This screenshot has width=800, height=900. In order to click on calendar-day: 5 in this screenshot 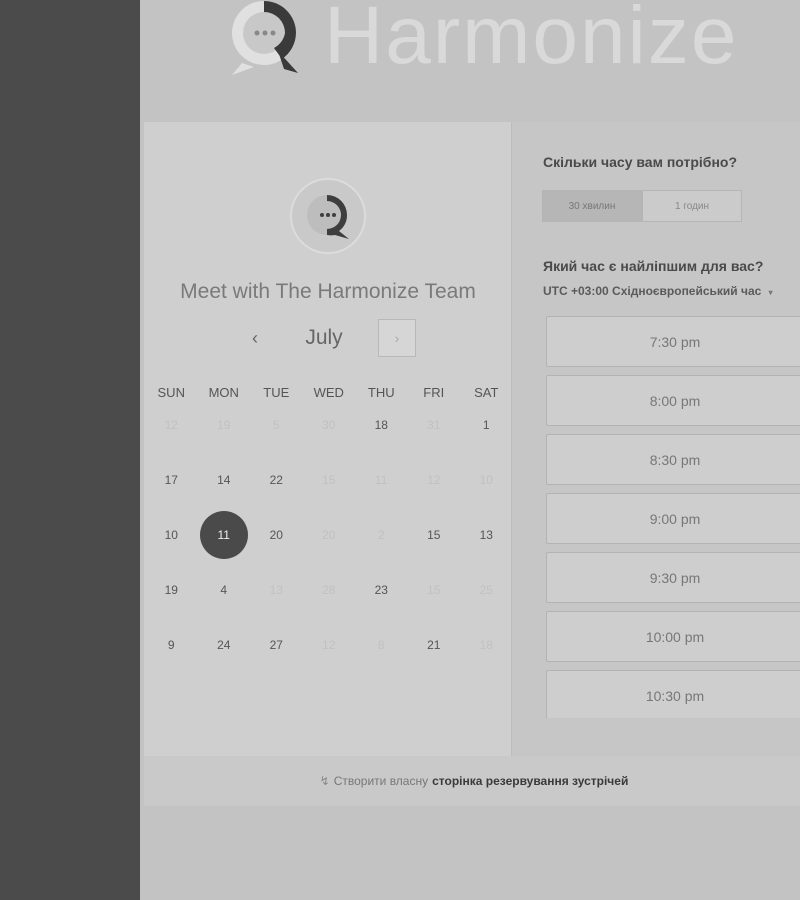, I will do `click(276, 425)`.